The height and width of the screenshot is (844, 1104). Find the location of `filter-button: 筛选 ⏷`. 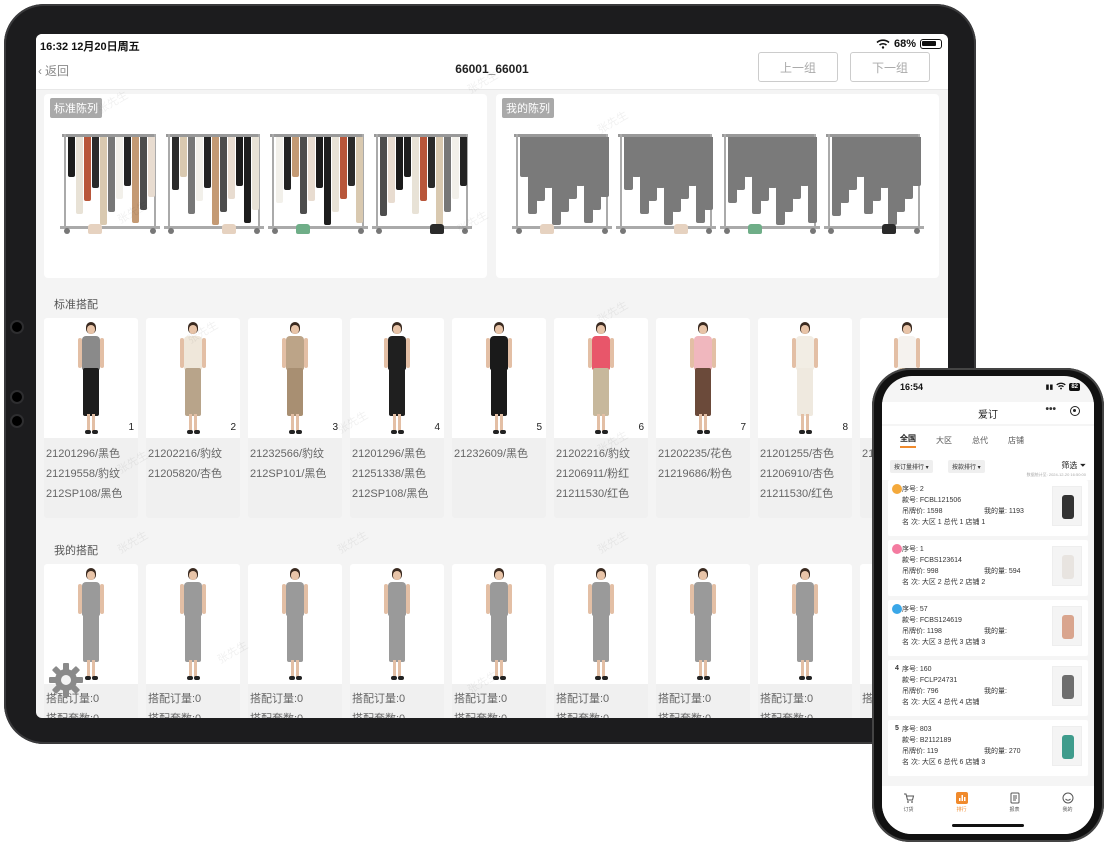

filter-button: 筛选 ⏷ is located at coordinates (1073, 465).